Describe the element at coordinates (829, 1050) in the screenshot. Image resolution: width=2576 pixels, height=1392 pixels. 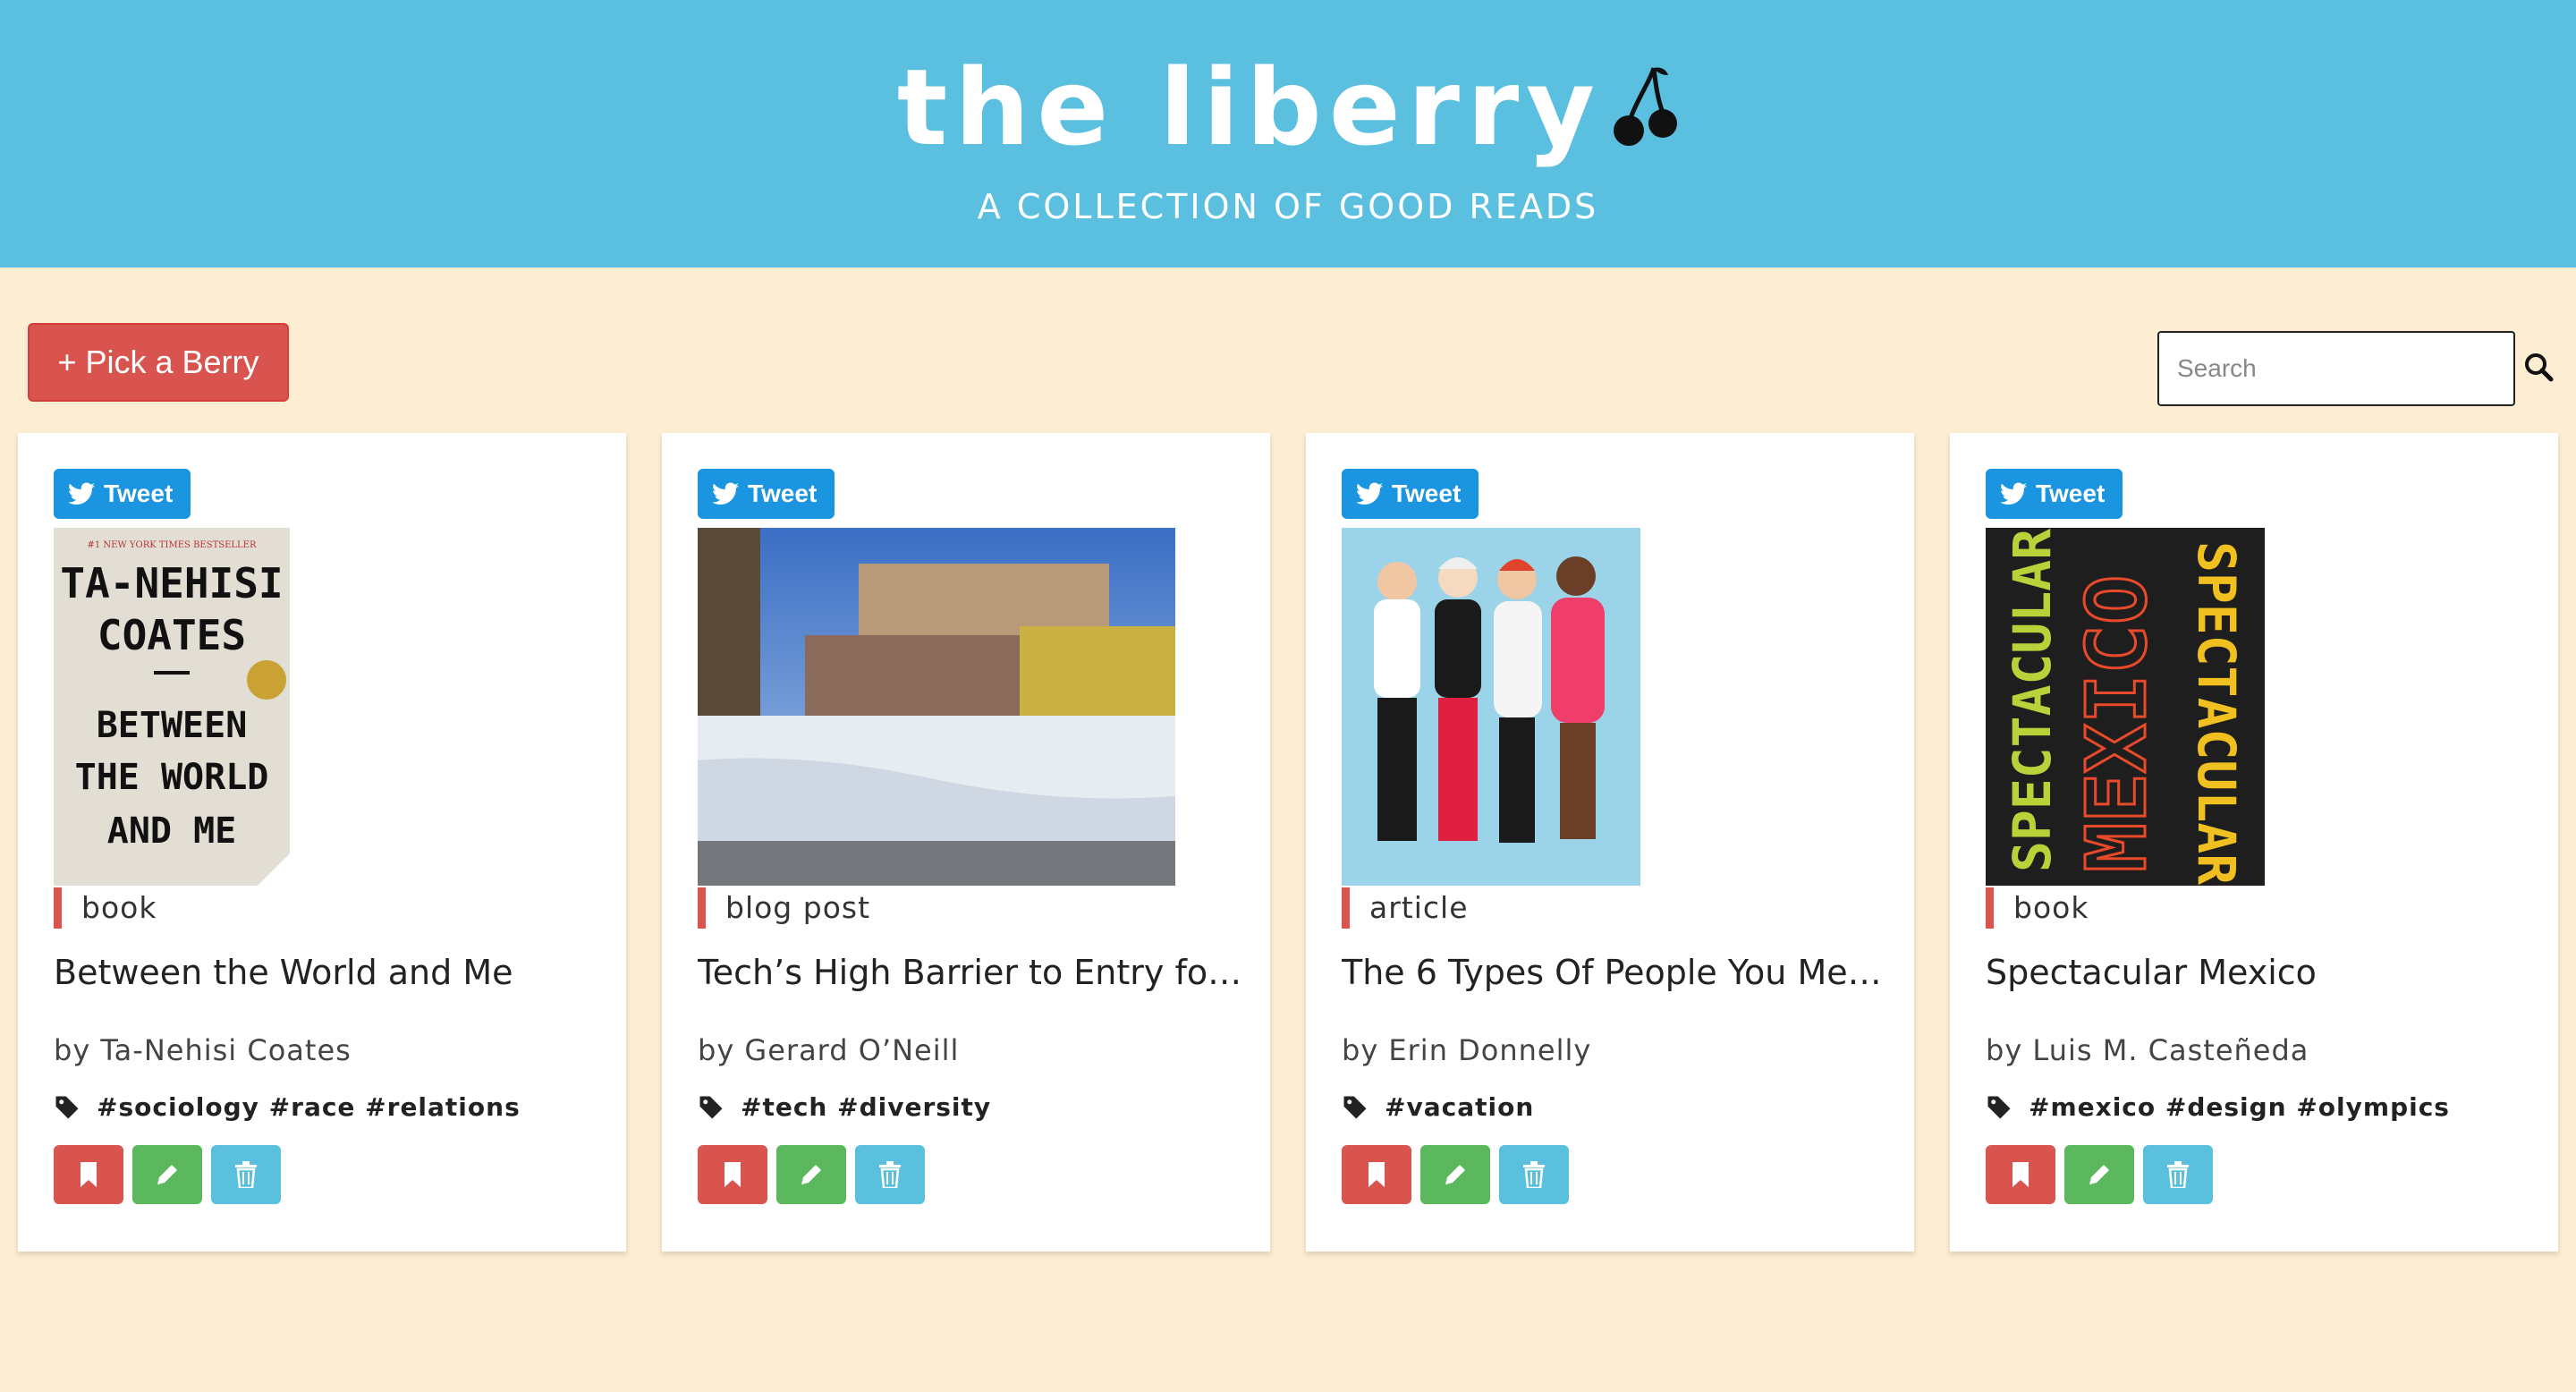
I see `card-author: by Gerard O’Neill` at that location.